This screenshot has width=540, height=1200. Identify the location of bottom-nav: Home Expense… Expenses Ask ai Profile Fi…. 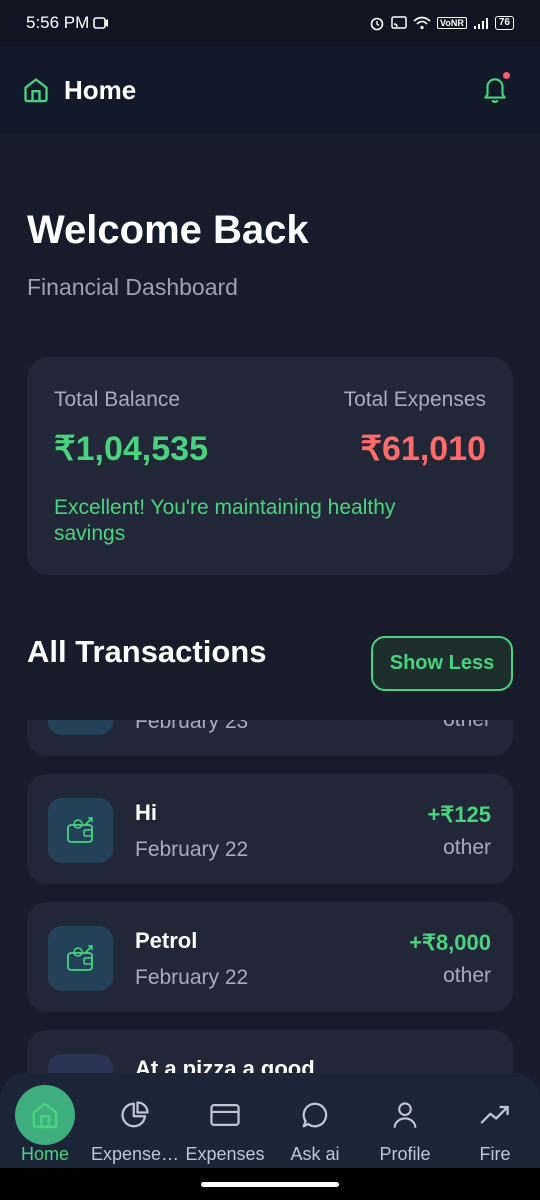
(270, 1120).